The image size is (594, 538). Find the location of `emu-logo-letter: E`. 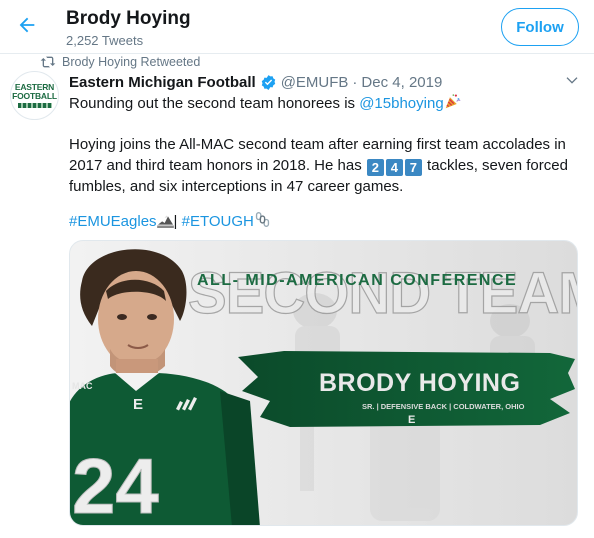

emu-logo-letter: E is located at coordinates (411, 420).